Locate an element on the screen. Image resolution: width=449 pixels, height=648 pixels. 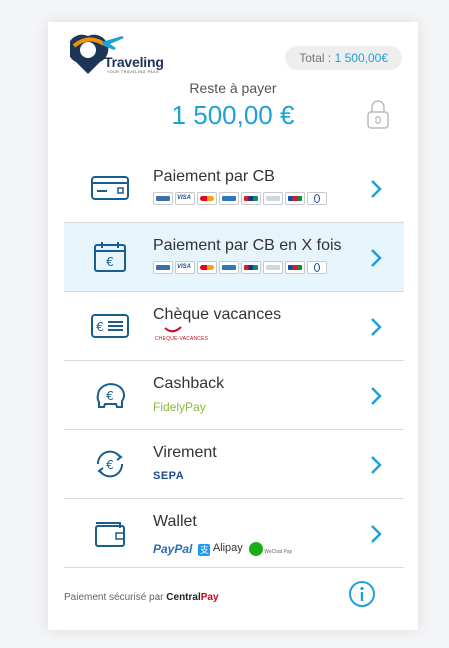
centralpay-main: Central is located at coordinates (183, 597).